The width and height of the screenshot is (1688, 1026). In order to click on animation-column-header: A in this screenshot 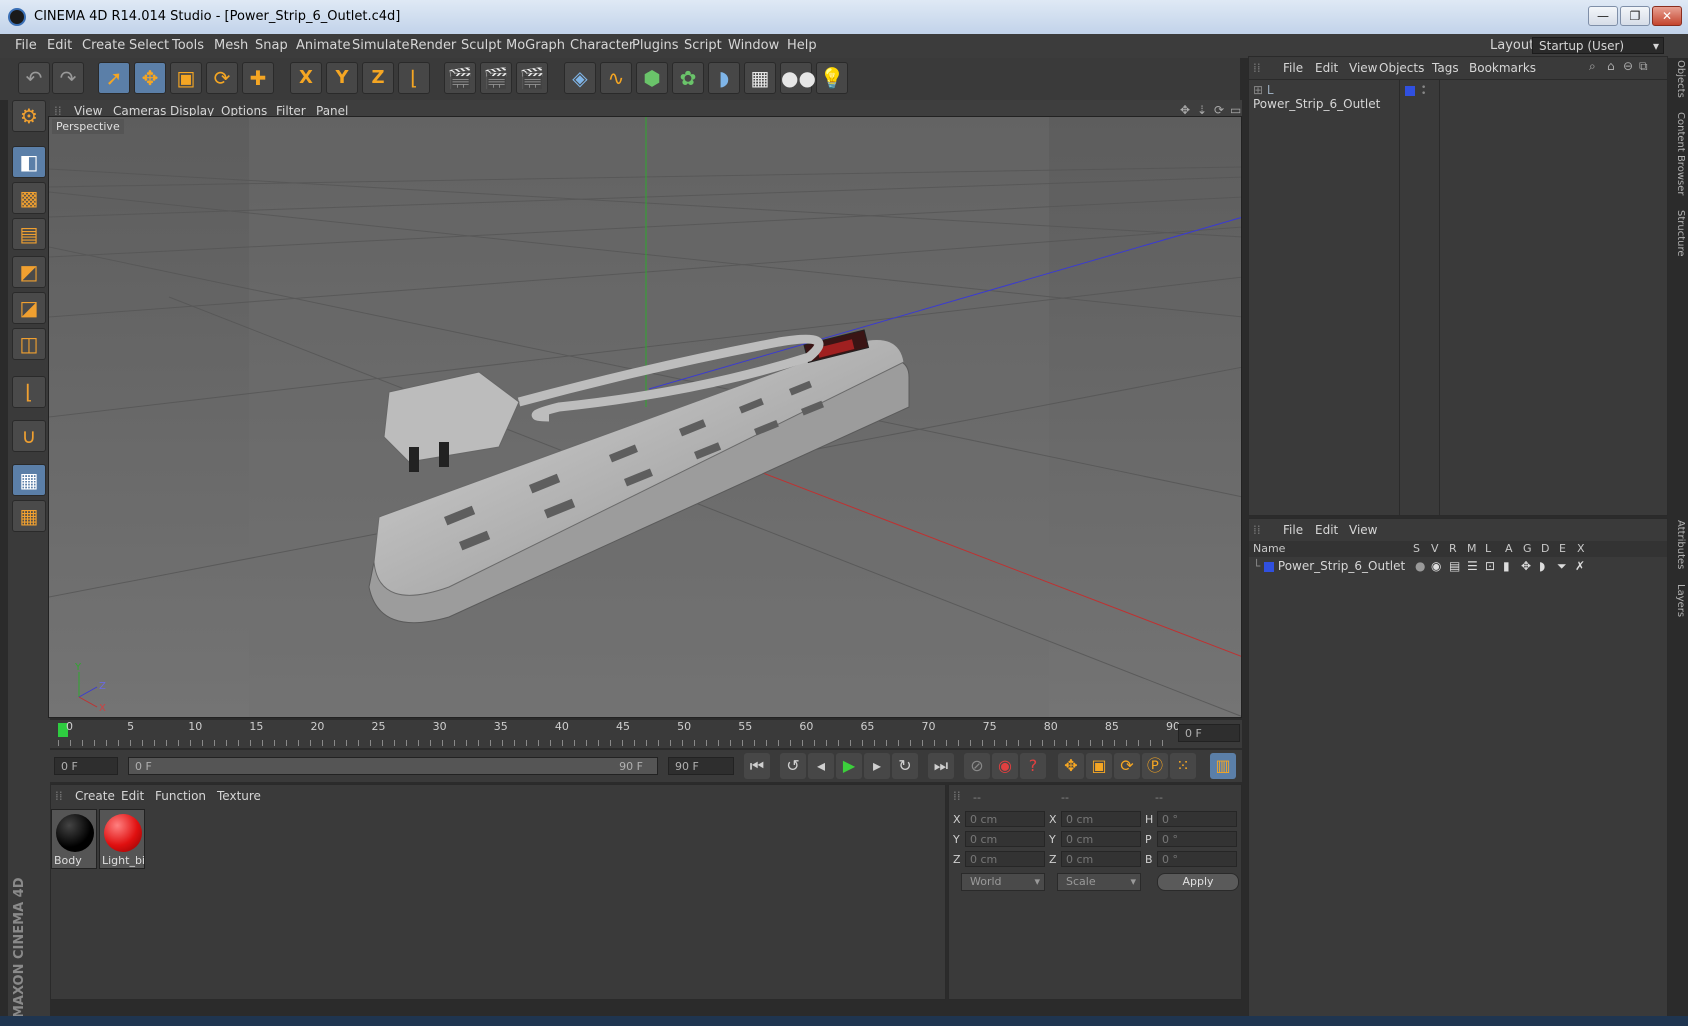, I will do `click(1509, 548)`.